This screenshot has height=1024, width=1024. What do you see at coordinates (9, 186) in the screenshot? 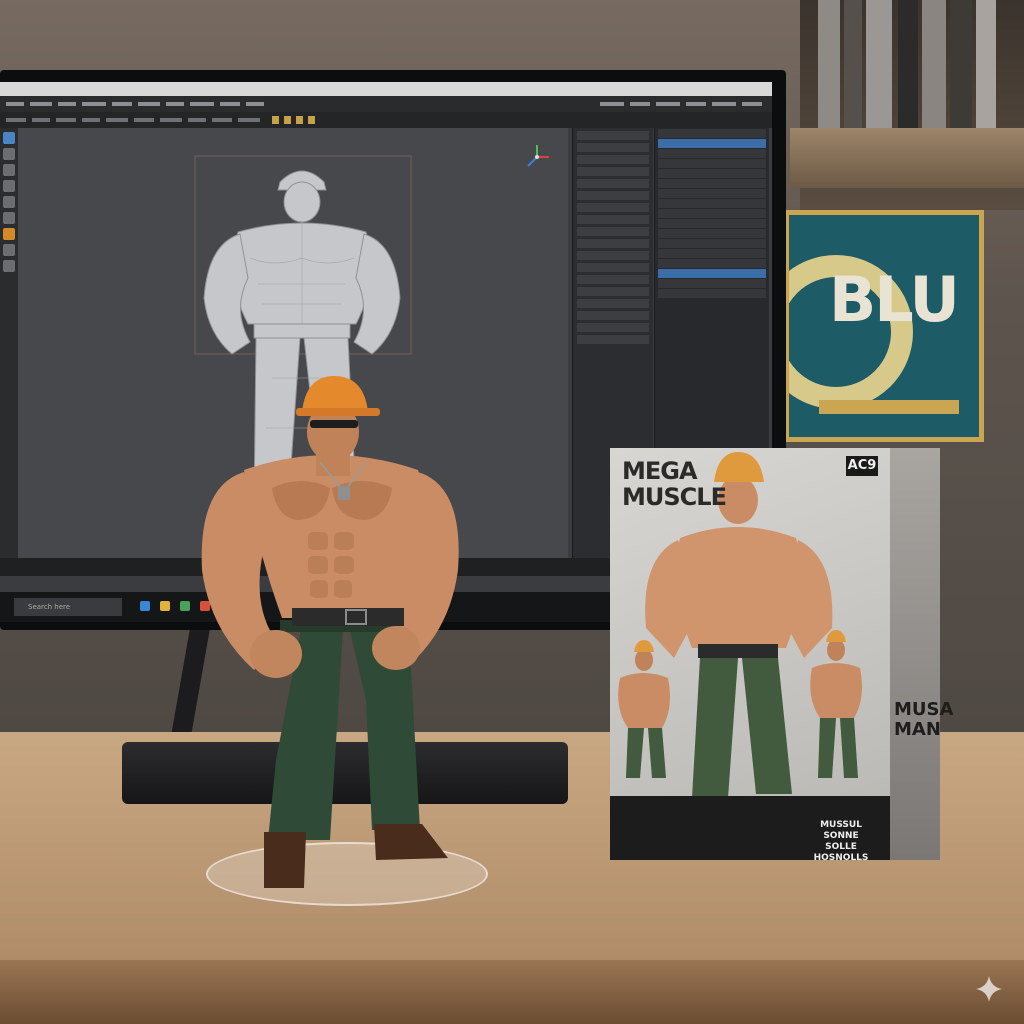
I see `scale-tool-icon` at bounding box center [9, 186].